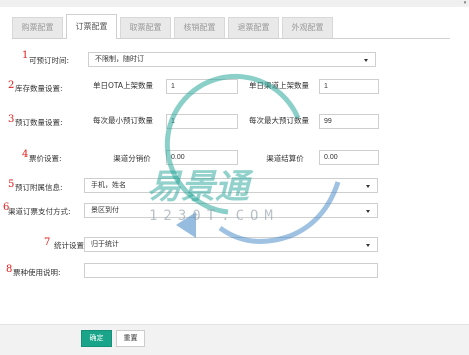 The height and width of the screenshot is (355, 469). What do you see at coordinates (11, 85) in the screenshot?
I see `row-number-marker: 2` at bounding box center [11, 85].